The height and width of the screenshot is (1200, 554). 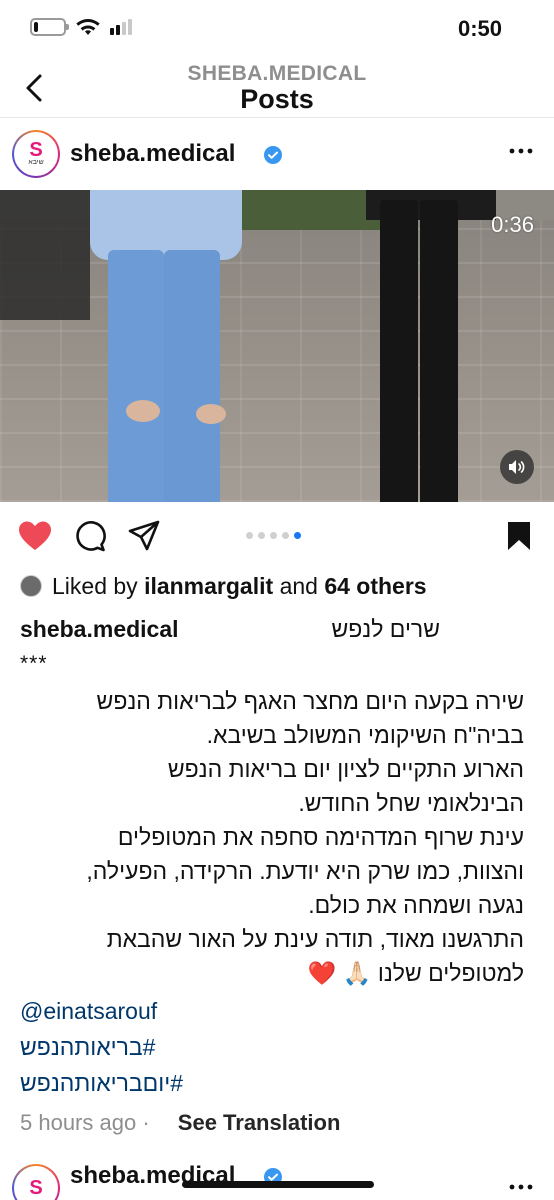 What do you see at coordinates (88, 27) in the screenshot?
I see `wifi-icon` at bounding box center [88, 27].